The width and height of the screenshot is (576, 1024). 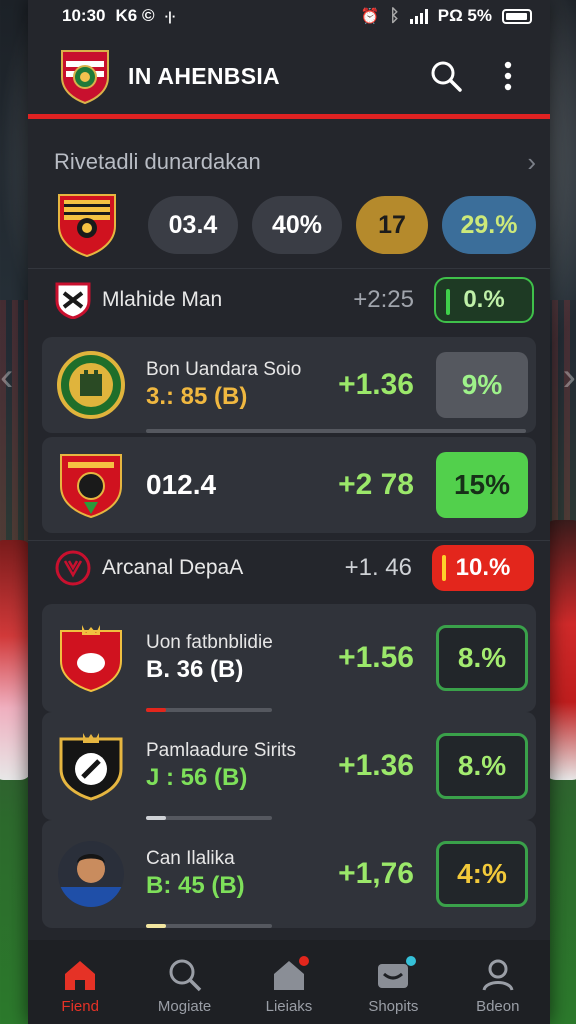 What do you see at coordinates (135, 15) in the screenshot?
I see `status-glyphs: K6 ©` at bounding box center [135, 15].